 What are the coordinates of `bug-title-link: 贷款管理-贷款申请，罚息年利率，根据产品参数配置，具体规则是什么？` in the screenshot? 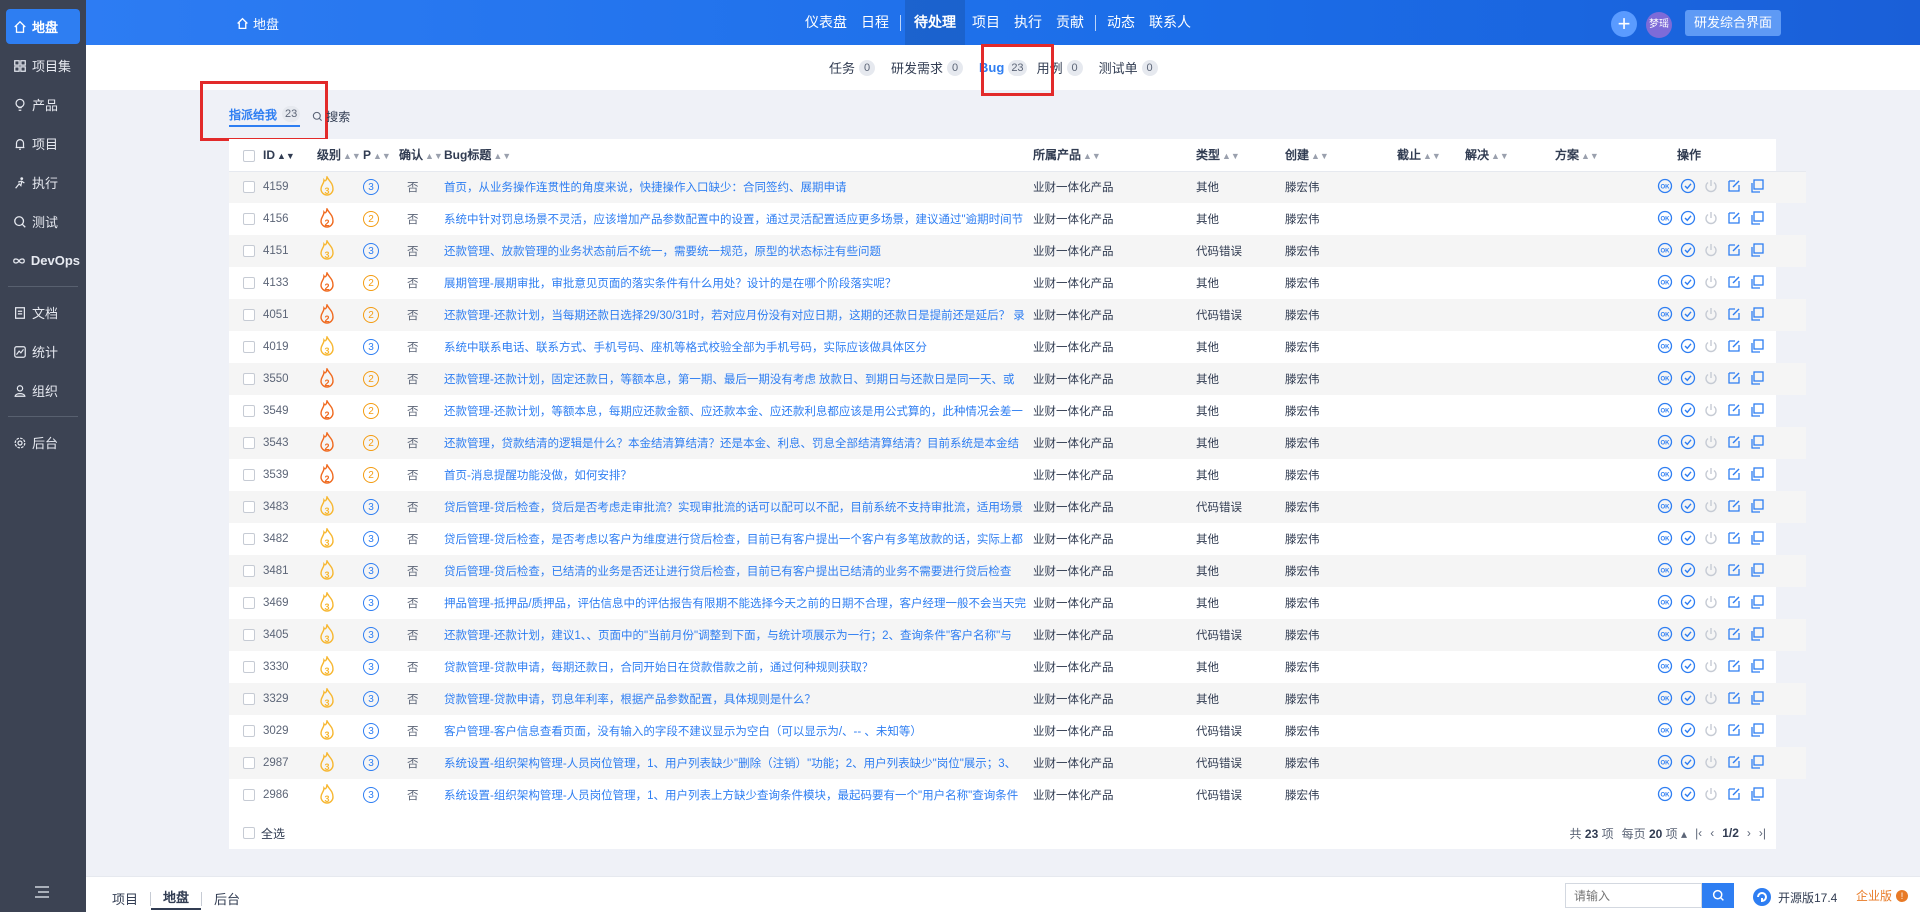 It's located at (630, 700).